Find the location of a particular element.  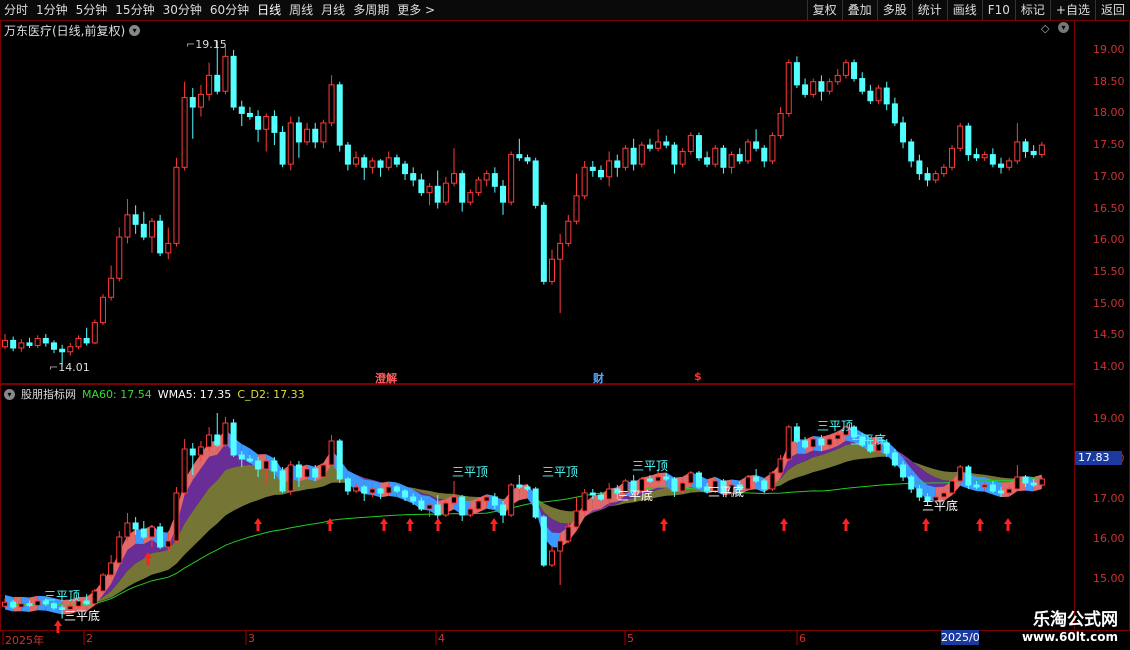

main-axis-tick: 19.00 is located at coordinates (1109, 49).